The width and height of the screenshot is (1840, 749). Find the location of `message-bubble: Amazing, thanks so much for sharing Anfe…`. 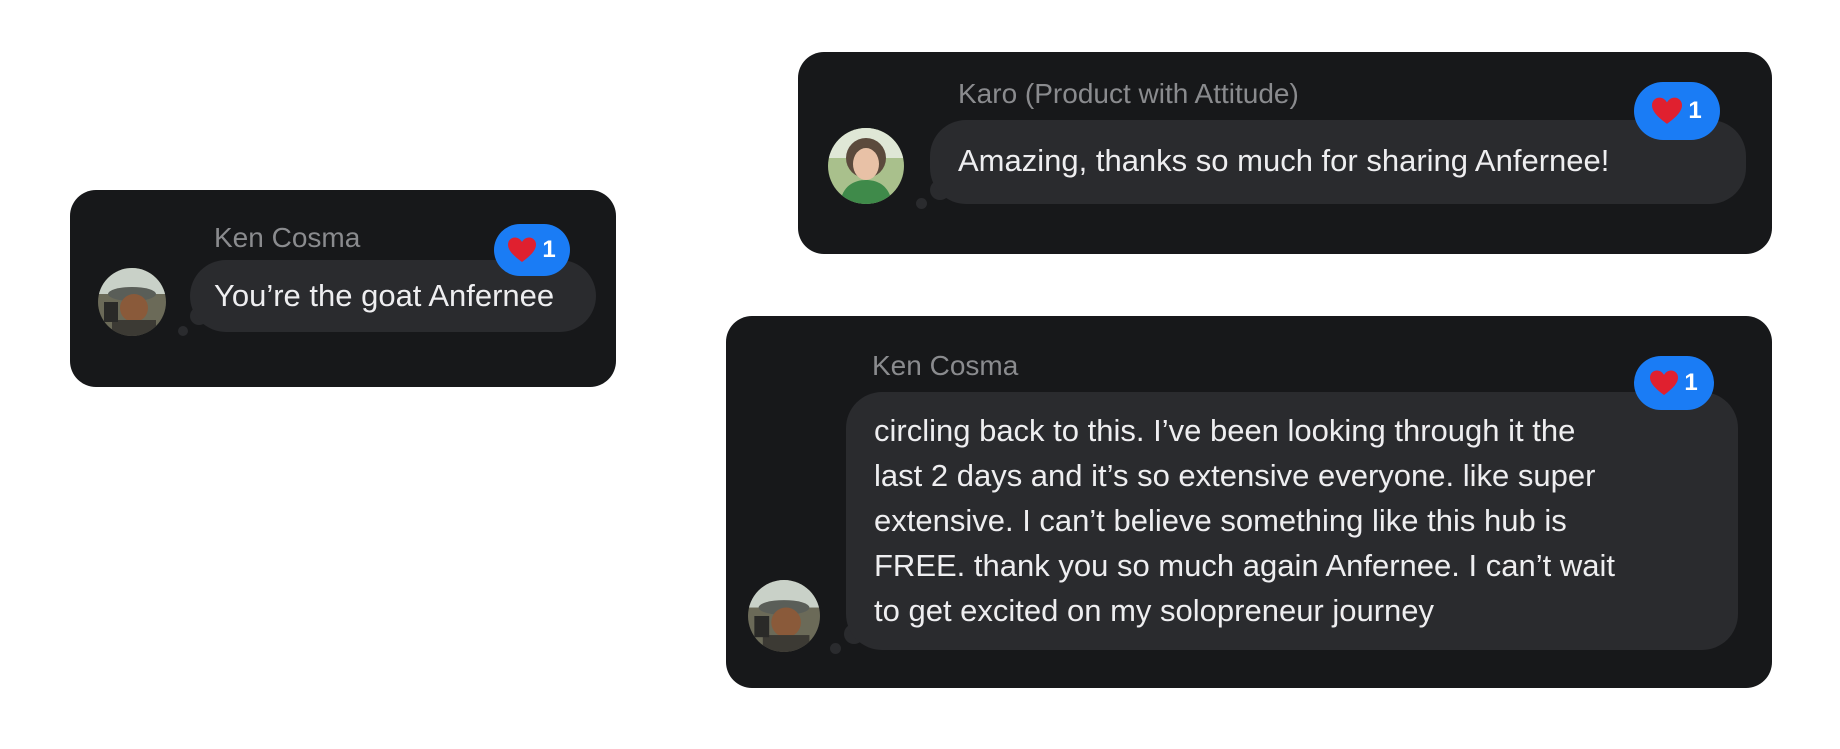

message-bubble: Amazing, thanks so much for sharing Anfe… is located at coordinates (1338, 162).